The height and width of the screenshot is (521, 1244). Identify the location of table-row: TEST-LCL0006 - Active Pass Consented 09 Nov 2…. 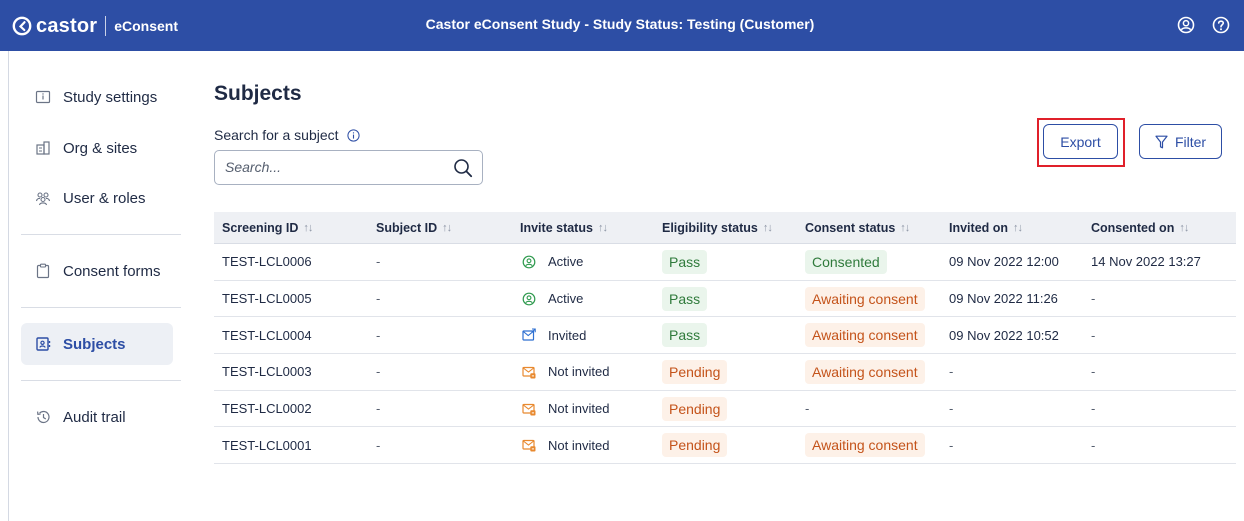
(725, 262).